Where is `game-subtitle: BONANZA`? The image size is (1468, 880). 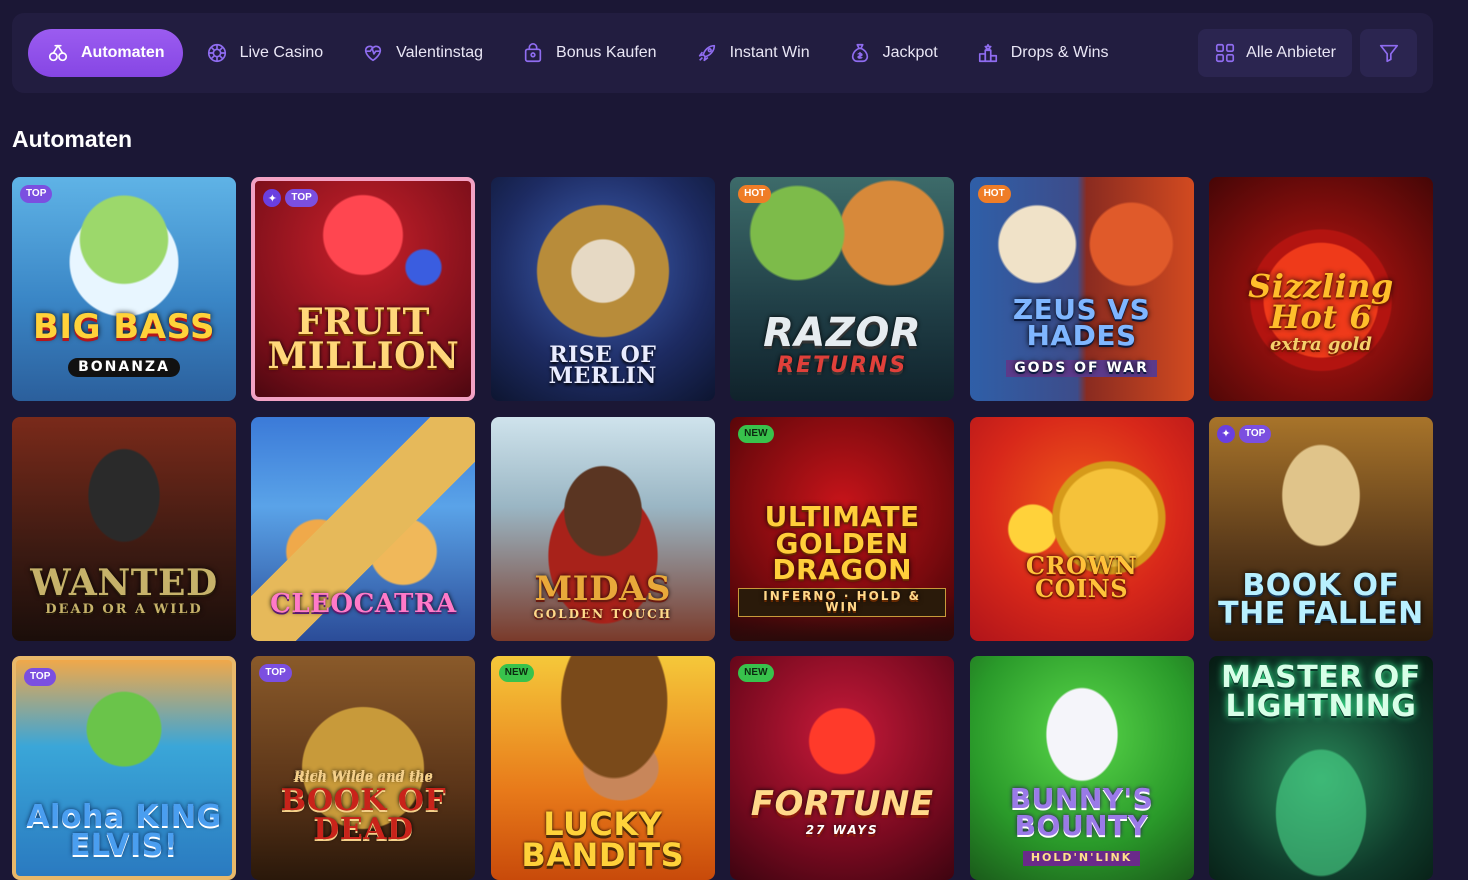
game-subtitle: BONANZA is located at coordinates (124, 367).